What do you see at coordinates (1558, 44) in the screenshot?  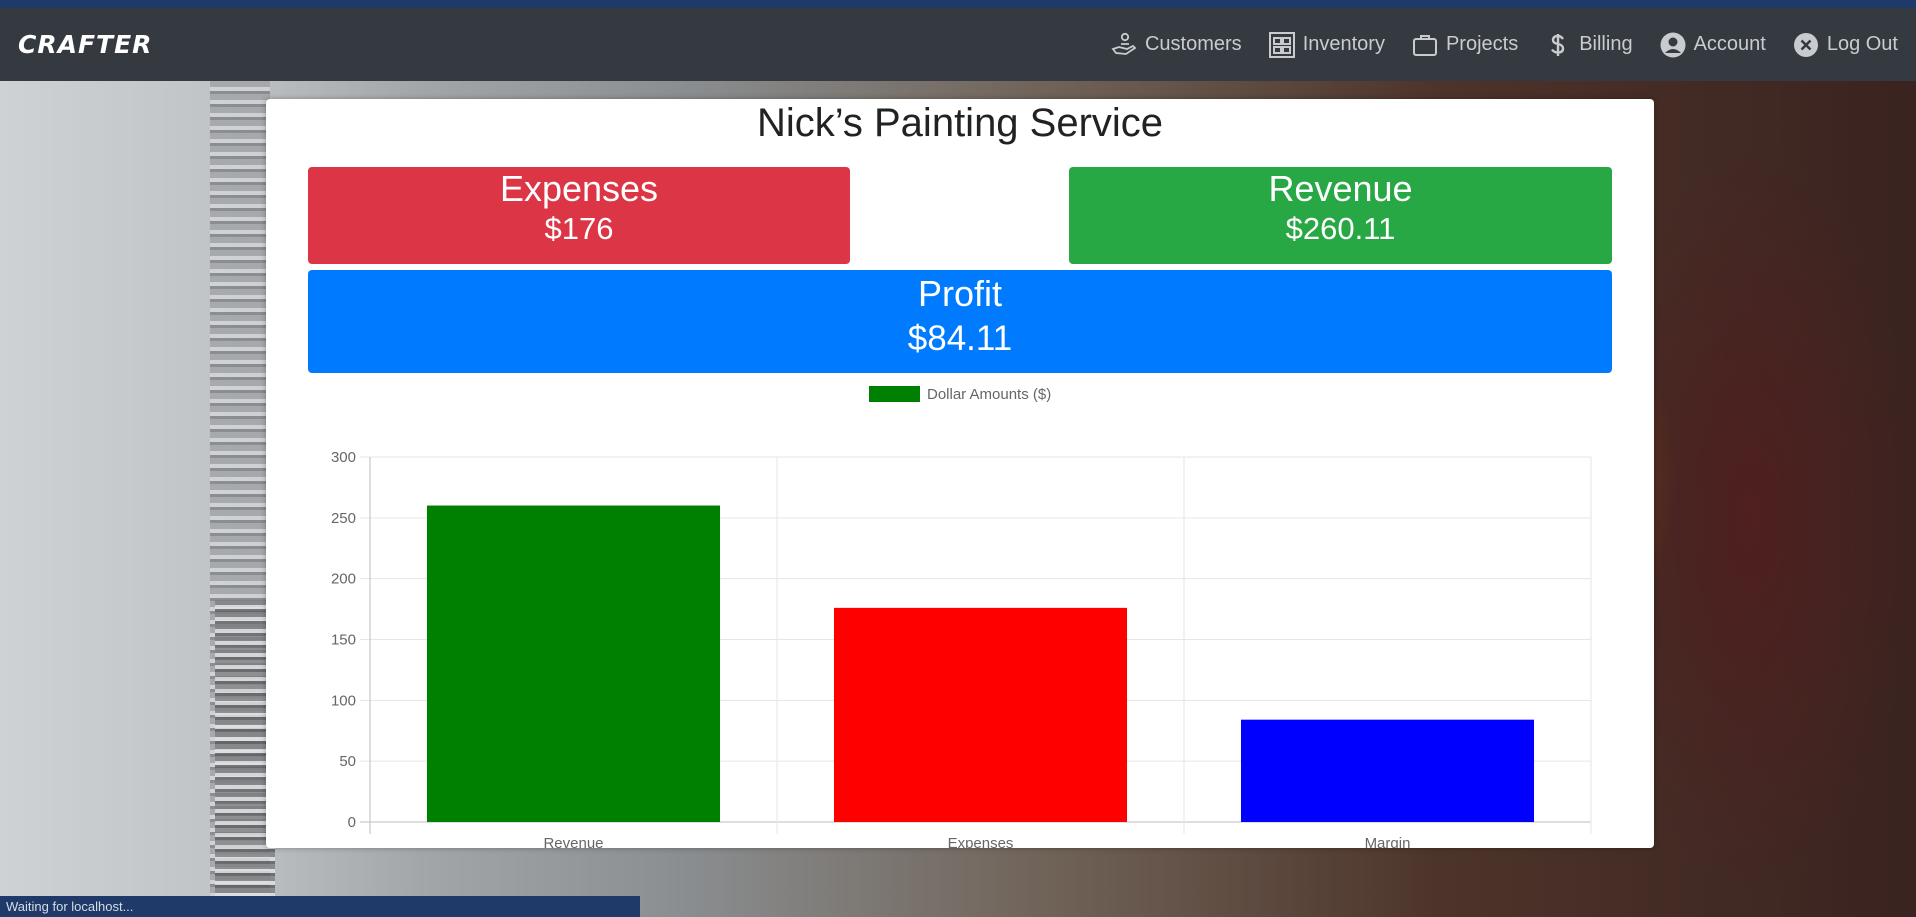 I see `dollar-sign-icon` at bounding box center [1558, 44].